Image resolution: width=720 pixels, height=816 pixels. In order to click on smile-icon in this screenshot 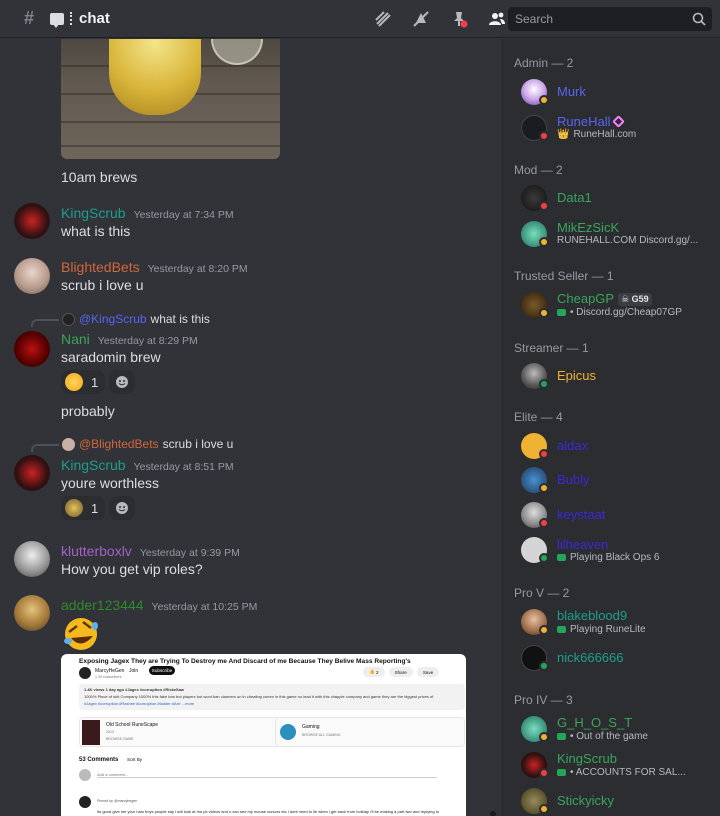, I will do `click(122, 508)`.